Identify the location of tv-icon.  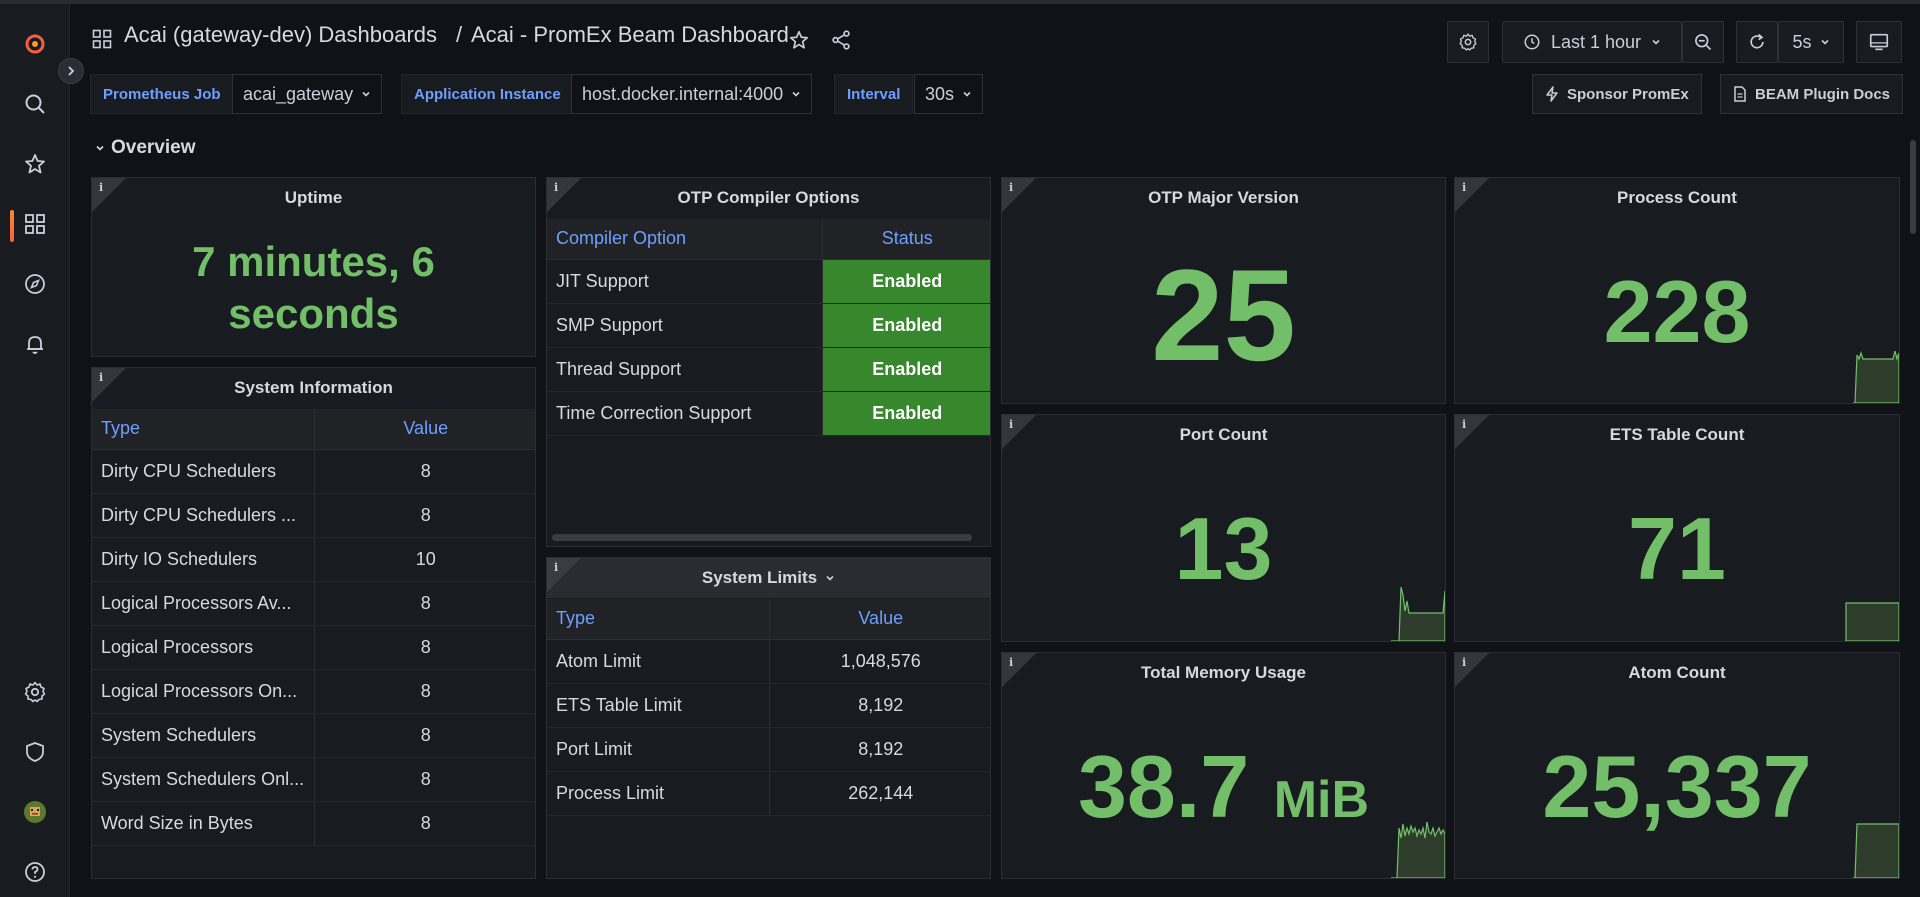
(1879, 42).